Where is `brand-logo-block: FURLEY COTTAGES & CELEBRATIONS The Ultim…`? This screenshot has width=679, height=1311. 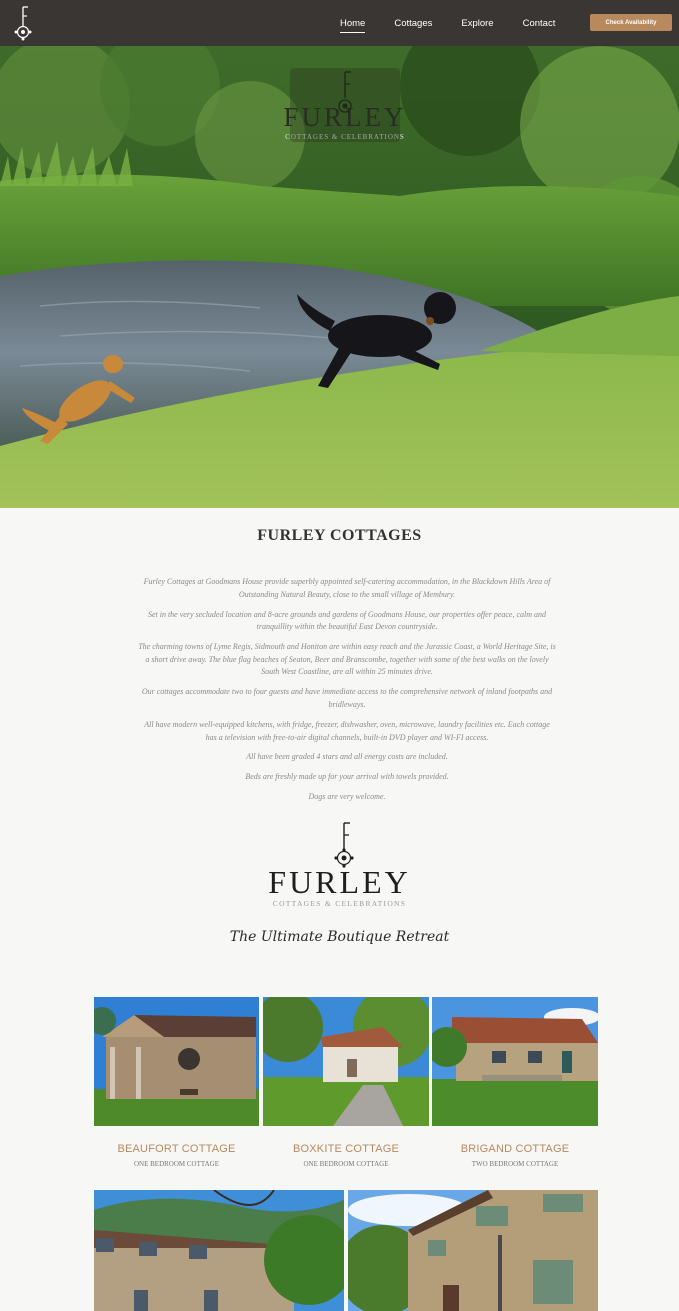 brand-logo-block: FURLEY COTTAGES & CELEBRATIONS The Ultim… is located at coordinates (339, 882).